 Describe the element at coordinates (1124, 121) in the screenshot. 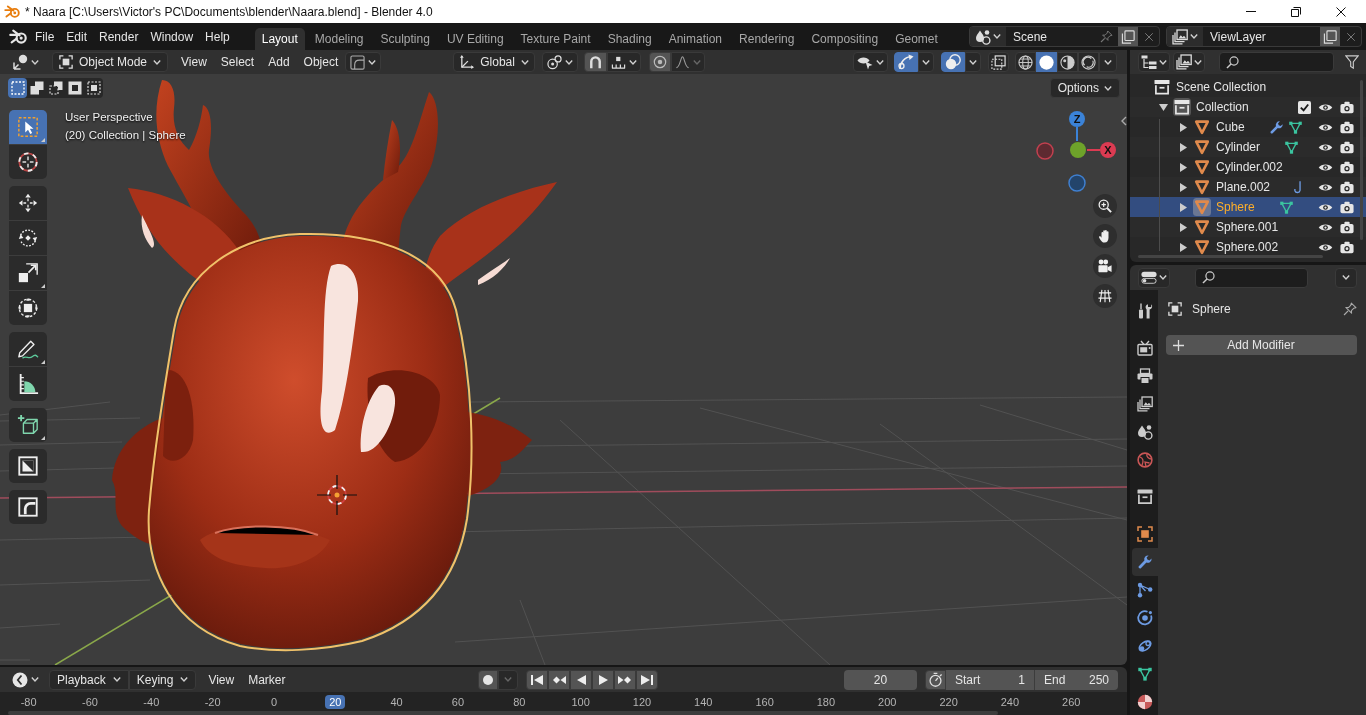

I see `chevron-left-icon` at that location.